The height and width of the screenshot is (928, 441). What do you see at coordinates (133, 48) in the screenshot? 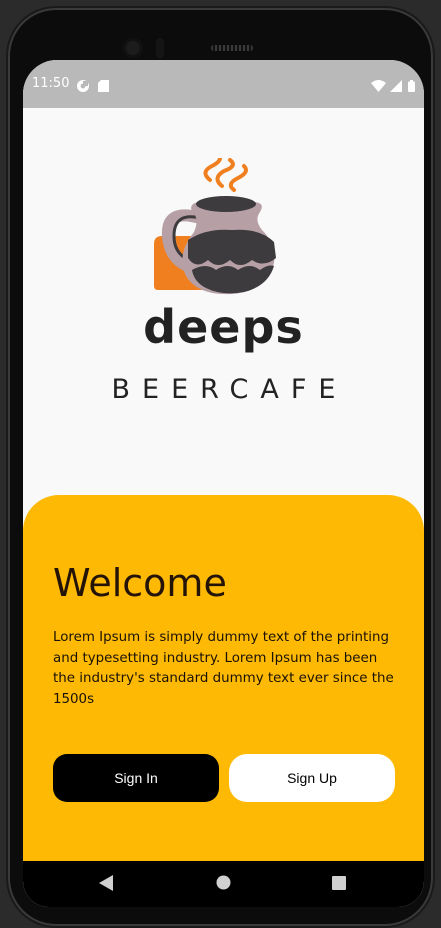
I see `front-camera` at bounding box center [133, 48].